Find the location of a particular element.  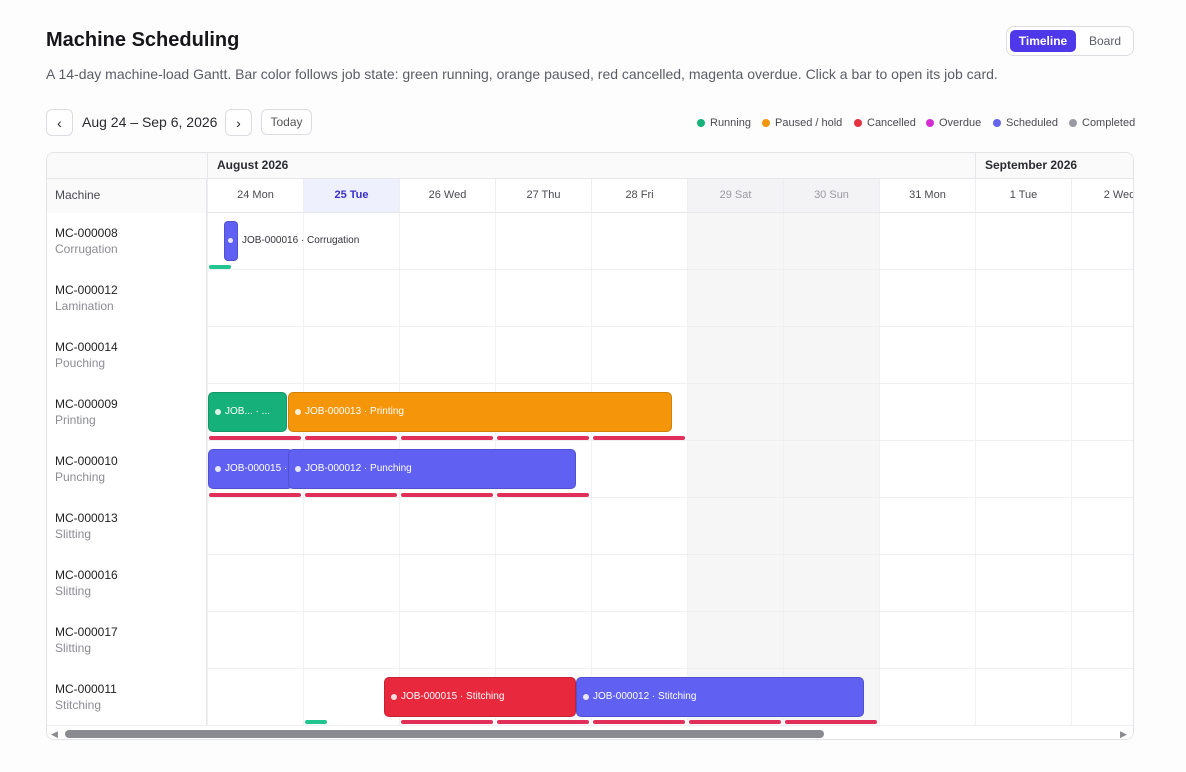

machine-id: MC-000012 is located at coordinates (86, 290).